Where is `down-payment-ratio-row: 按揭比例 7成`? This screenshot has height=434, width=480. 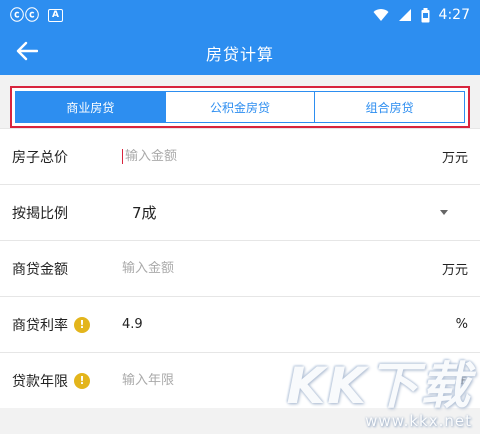
down-payment-ratio-row: 按揭比例 7成 is located at coordinates (240, 212).